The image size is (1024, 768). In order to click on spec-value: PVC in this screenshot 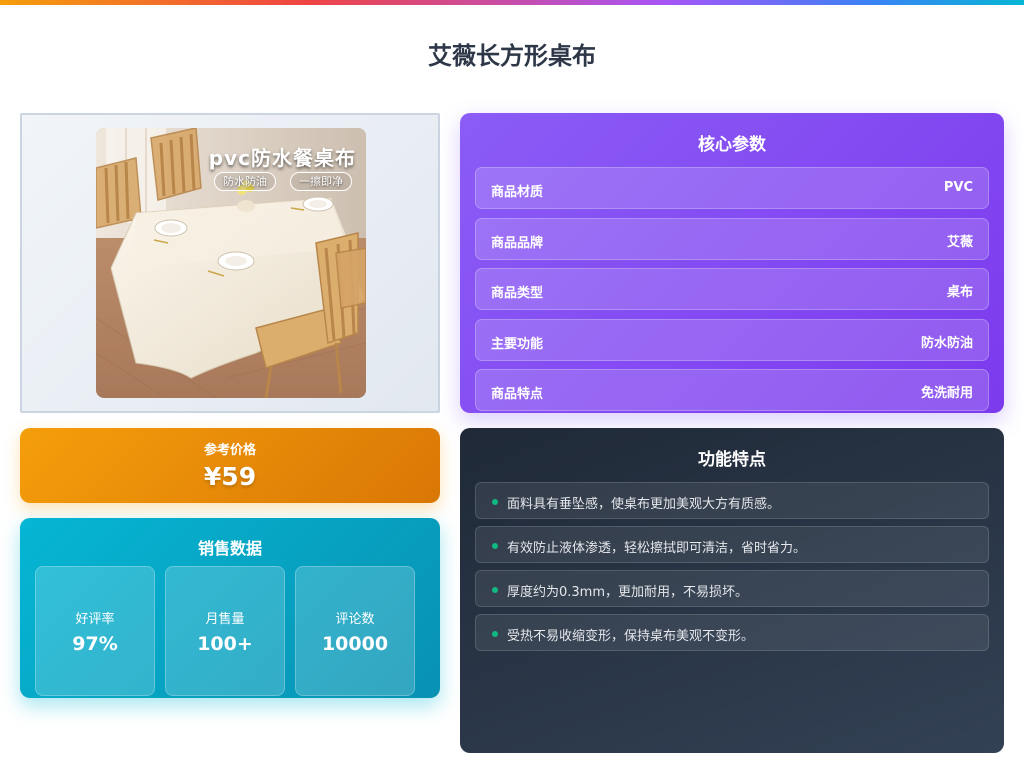, I will do `click(958, 187)`.